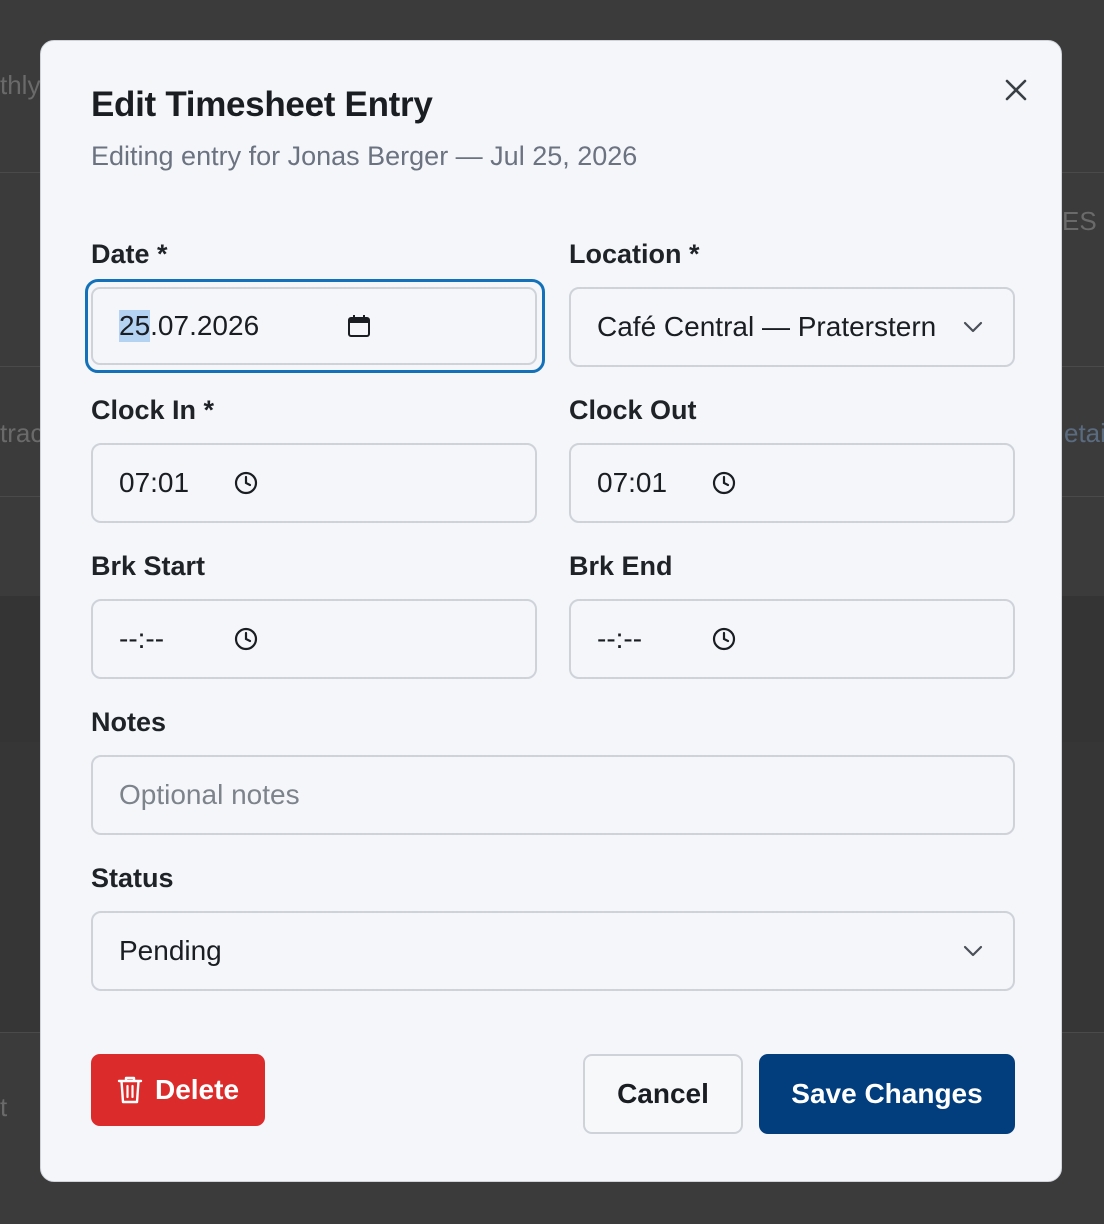 The height and width of the screenshot is (1224, 1104). I want to click on background-link: etail, so click(1084, 433).